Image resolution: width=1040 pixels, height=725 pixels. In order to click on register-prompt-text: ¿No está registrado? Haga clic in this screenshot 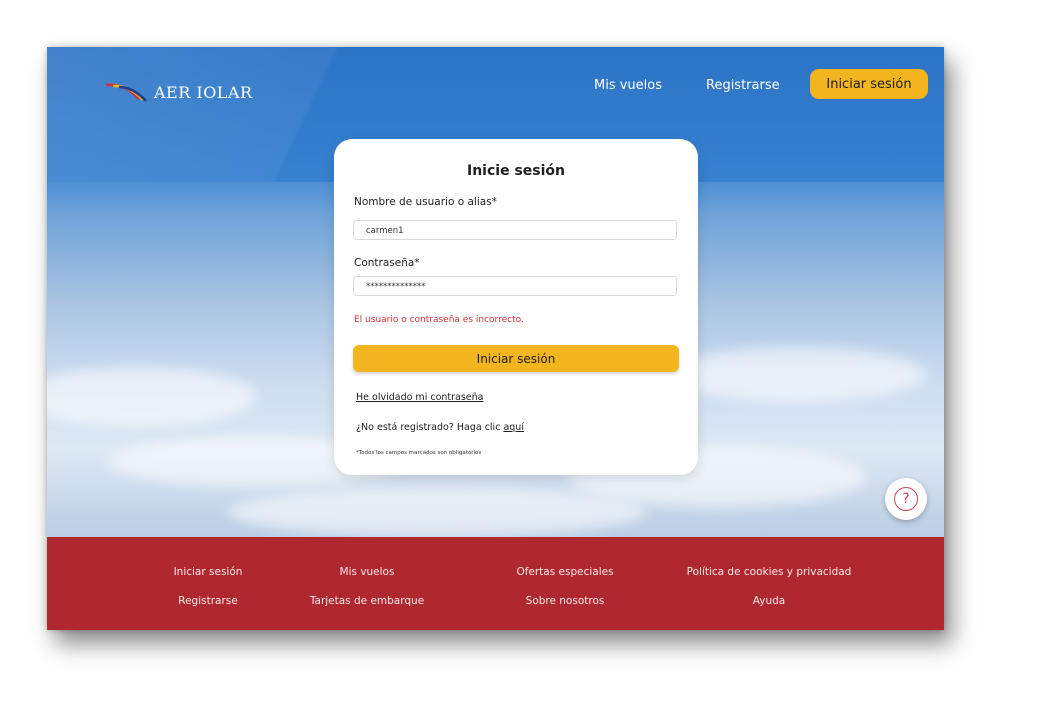, I will do `click(430, 427)`.